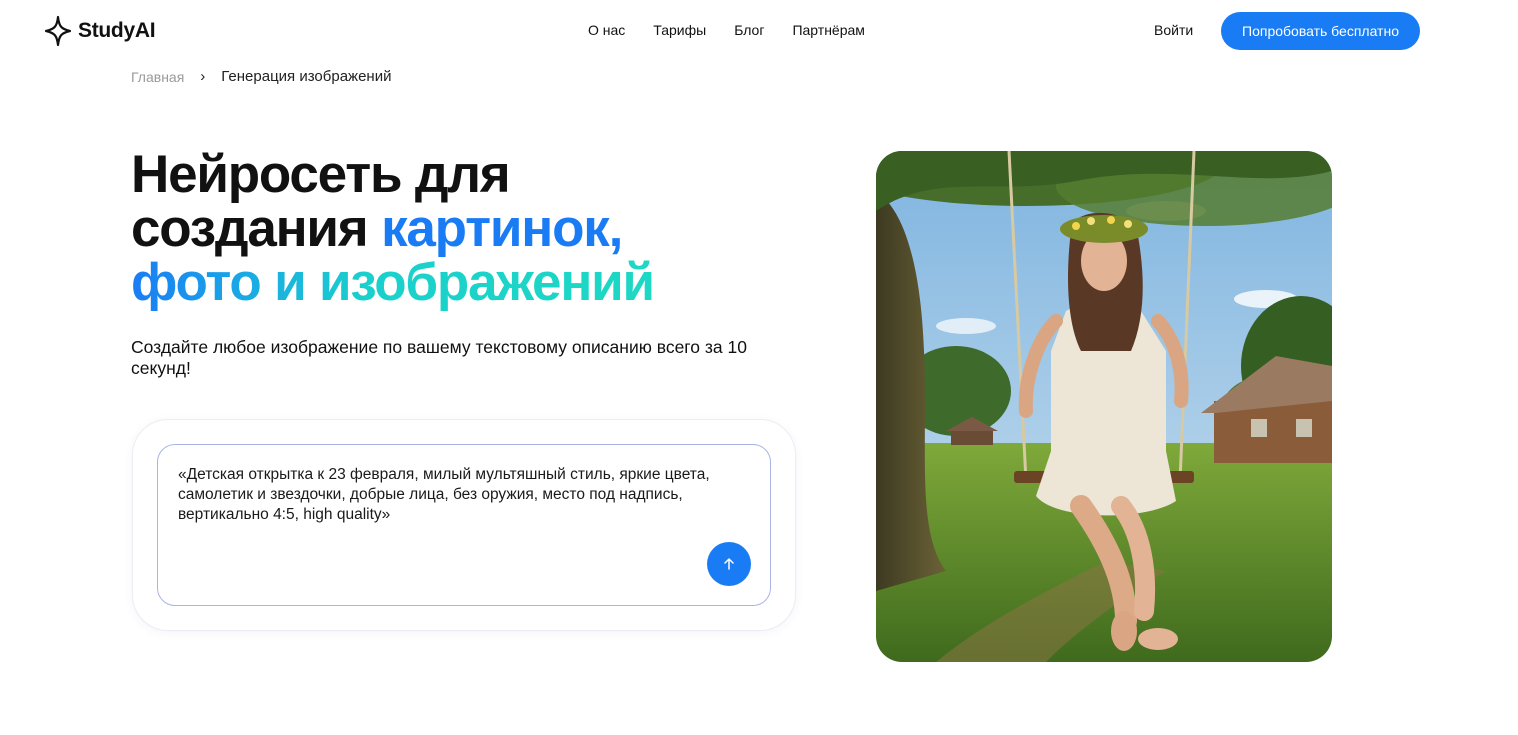 The image size is (1518, 735). I want to click on breadcrumb-current: Генерация изображений, so click(306, 76).